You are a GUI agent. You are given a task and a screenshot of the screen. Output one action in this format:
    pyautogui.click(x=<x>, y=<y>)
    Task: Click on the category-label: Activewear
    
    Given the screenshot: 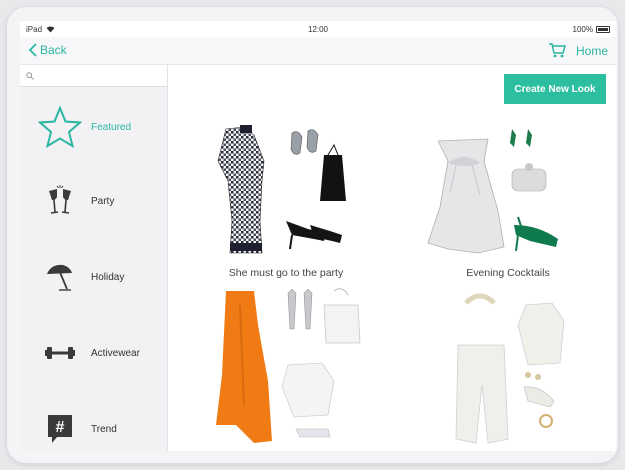 What is the action you would take?
    pyautogui.click(x=115, y=353)
    